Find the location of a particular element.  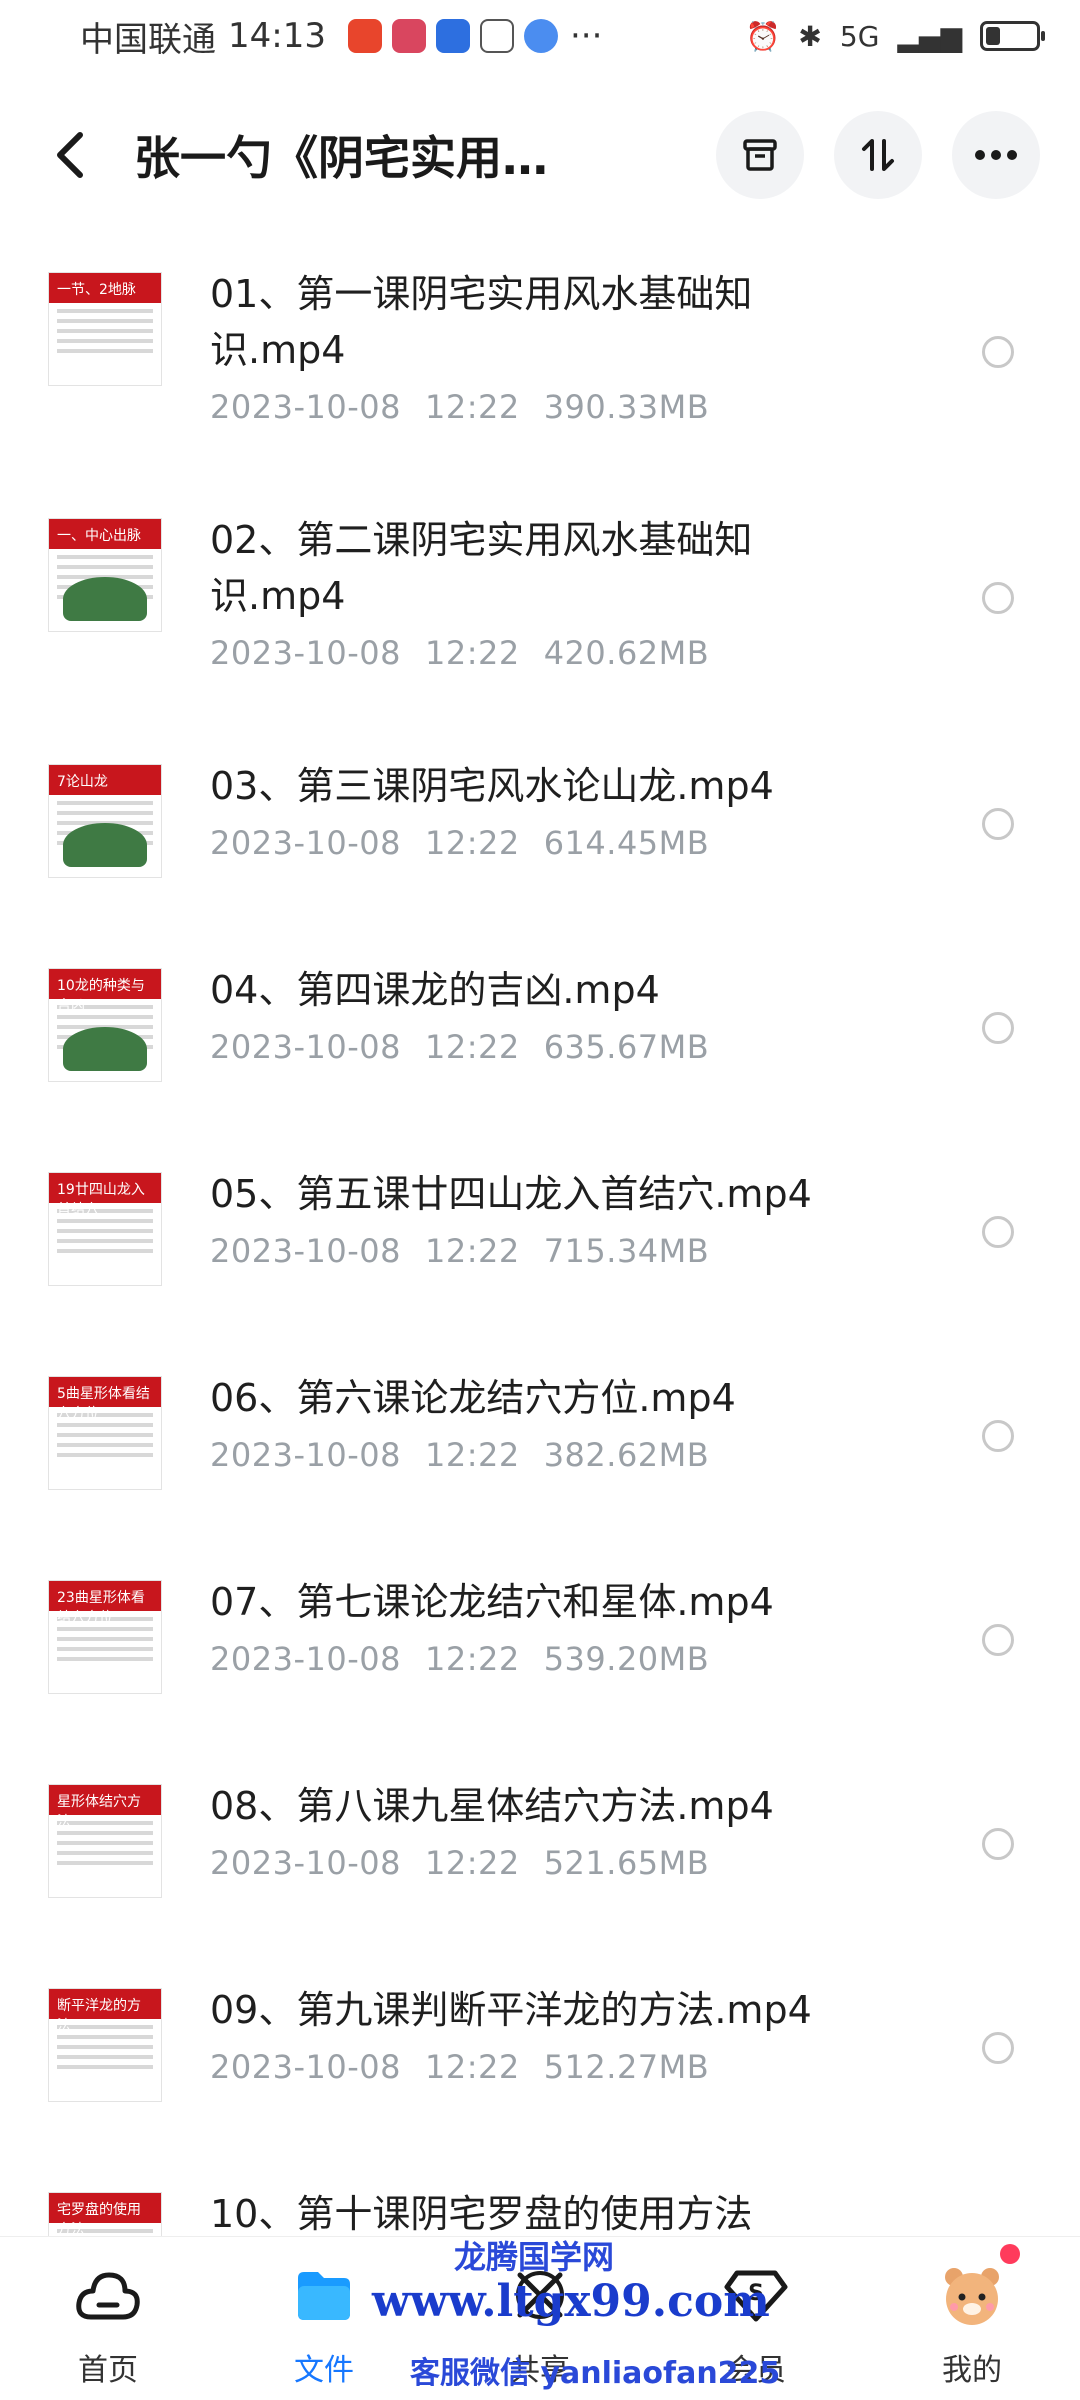

notification-icons is located at coordinates (452, 36).